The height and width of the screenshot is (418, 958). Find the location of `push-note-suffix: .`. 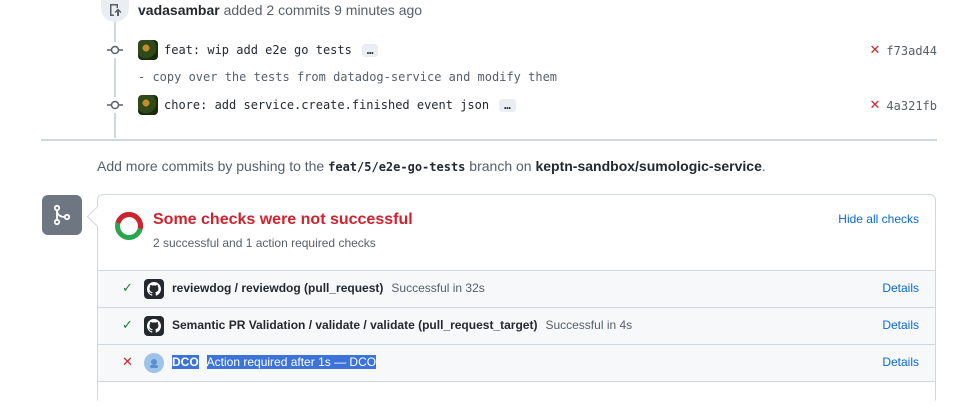

push-note-suffix: . is located at coordinates (763, 166).